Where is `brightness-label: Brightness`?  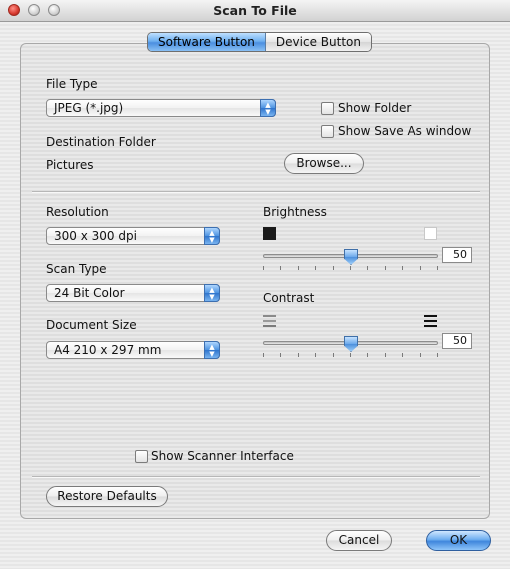
brightness-label: Brightness is located at coordinates (295, 212).